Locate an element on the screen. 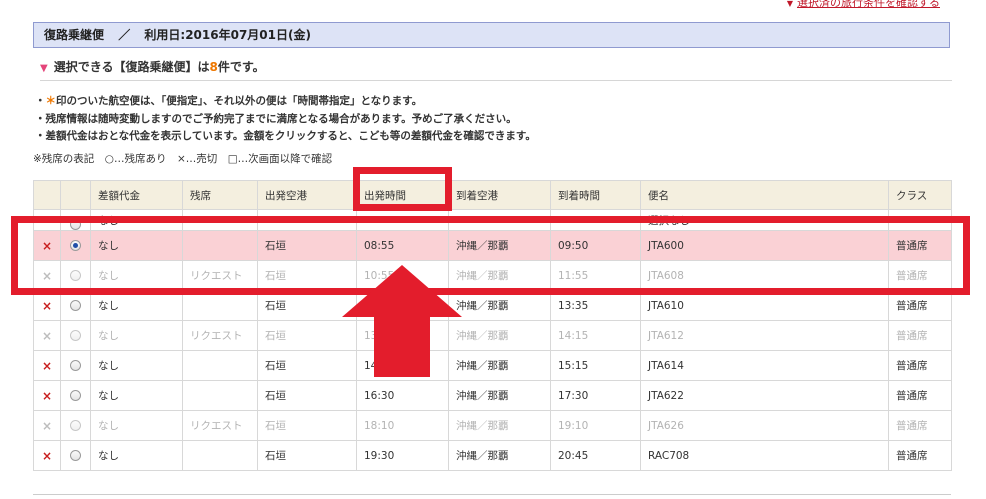  table-row: × なし 石垣 19:30 沖縄／那覇 20:45 RAC708 普通席 is located at coordinates (492, 455).